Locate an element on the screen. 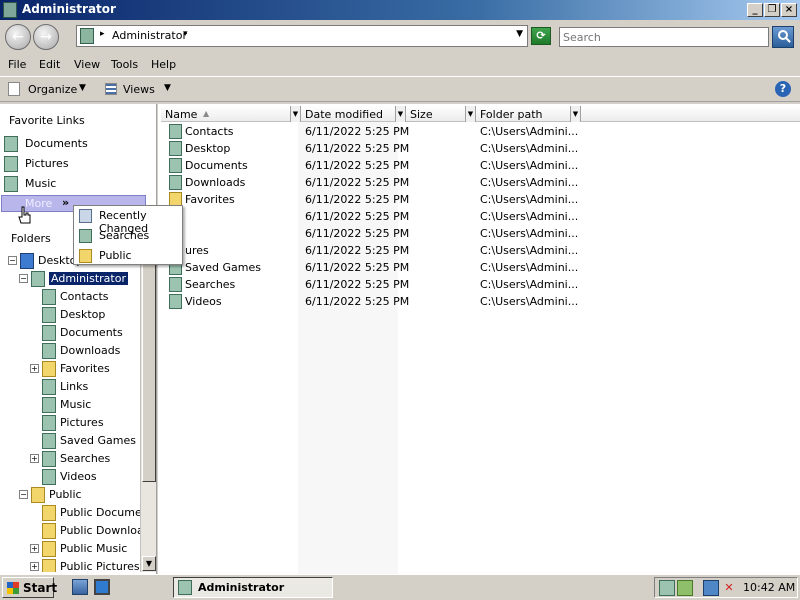  favorite-link-label: Pictures is located at coordinates (47, 163).